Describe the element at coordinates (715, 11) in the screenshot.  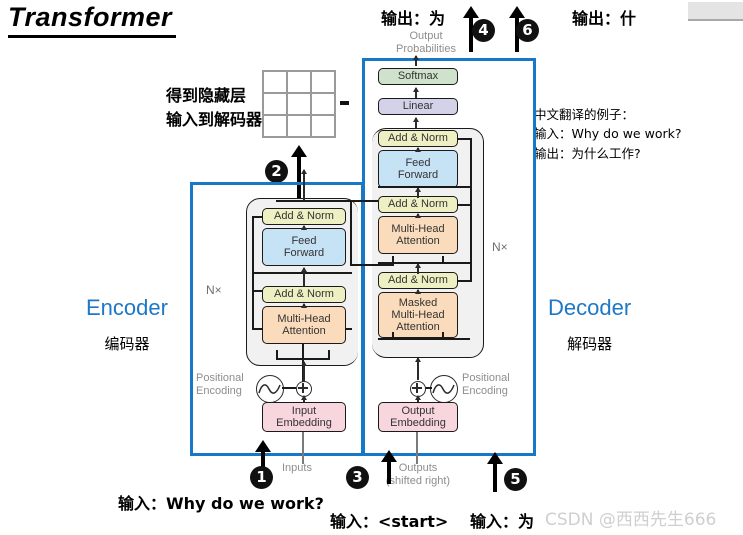
I see `corner-placeholder-box` at that location.